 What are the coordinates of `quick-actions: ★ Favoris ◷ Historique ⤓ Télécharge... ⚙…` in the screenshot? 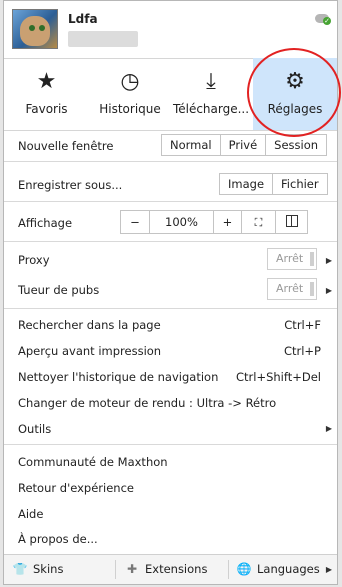 It's located at (170, 94).